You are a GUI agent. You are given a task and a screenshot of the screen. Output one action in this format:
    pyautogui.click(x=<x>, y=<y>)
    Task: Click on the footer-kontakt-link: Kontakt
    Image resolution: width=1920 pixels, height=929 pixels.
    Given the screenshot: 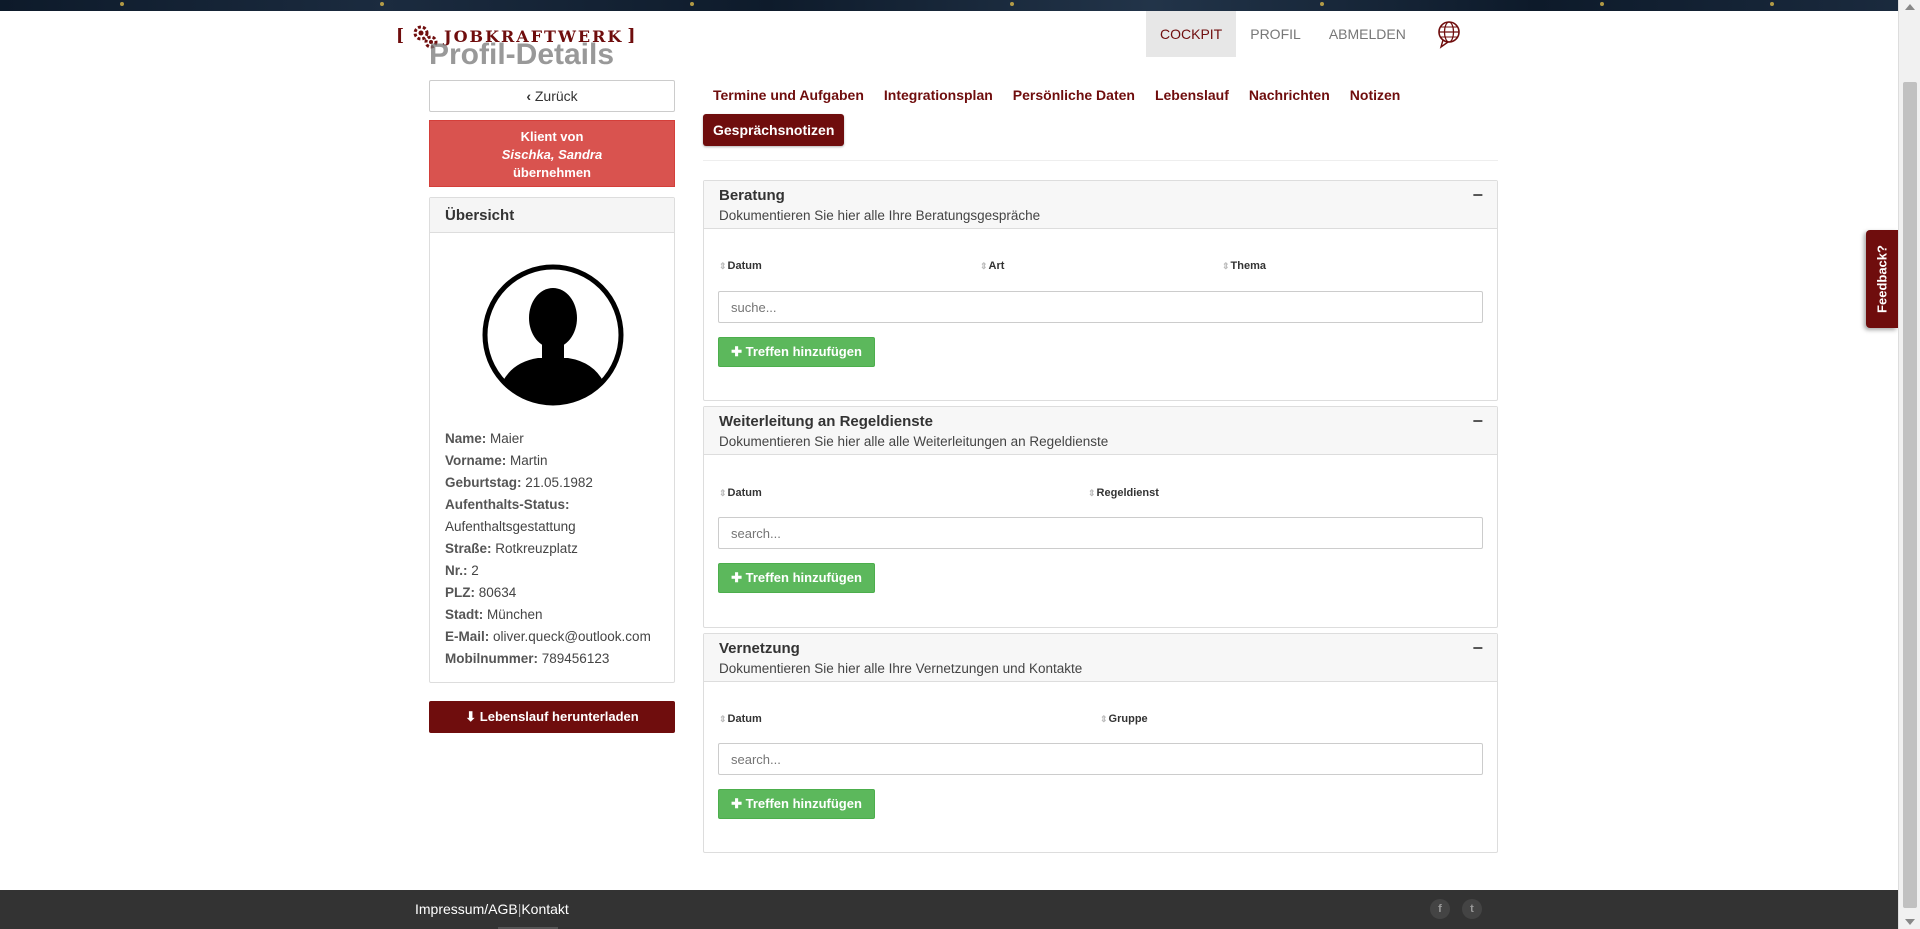 What is the action you would take?
    pyautogui.click(x=544, y=909)
    